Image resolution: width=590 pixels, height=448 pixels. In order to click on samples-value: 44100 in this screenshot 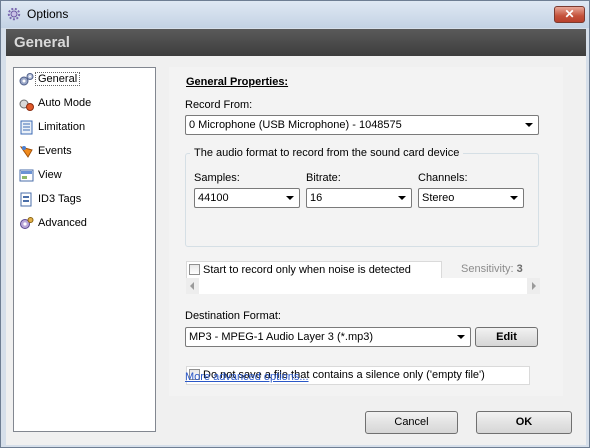, I will do `click(213, 198)`.